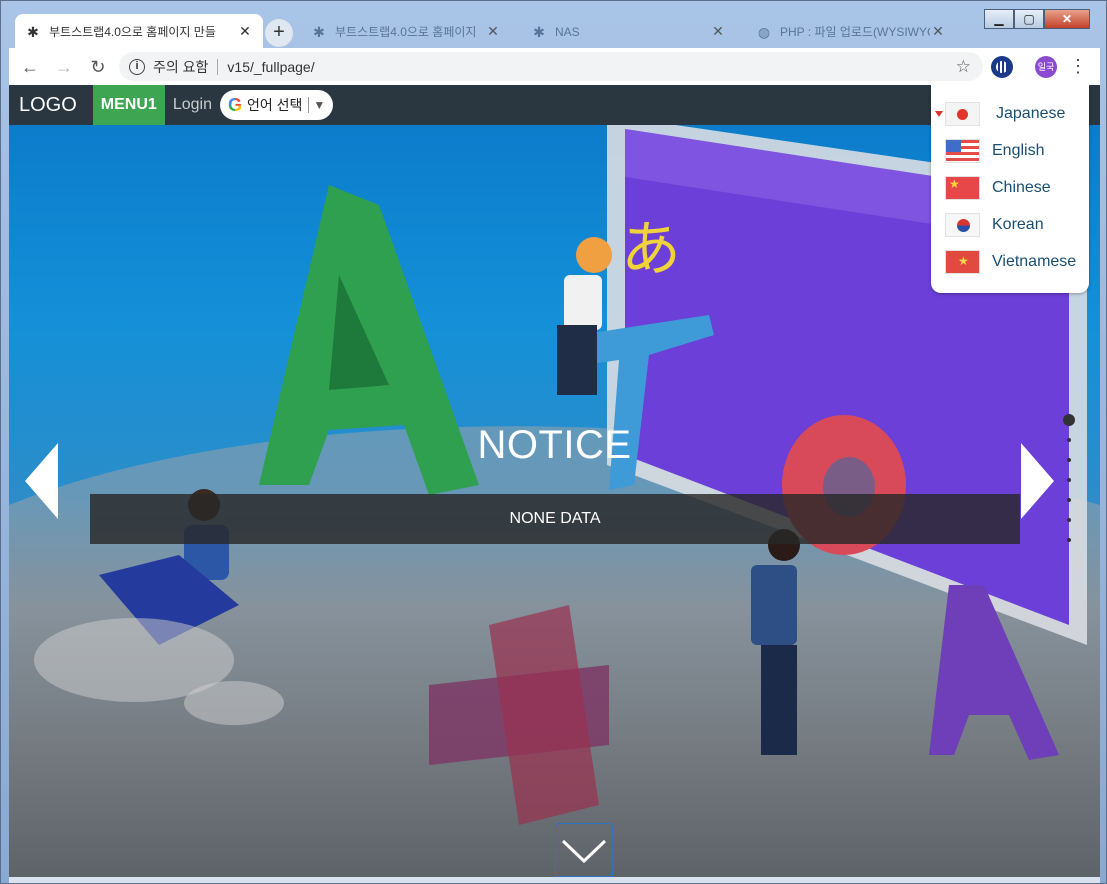  Describe the element at coordinates (999, 19) in the screenshot. I see `minimize-icon: ▁` at that location.